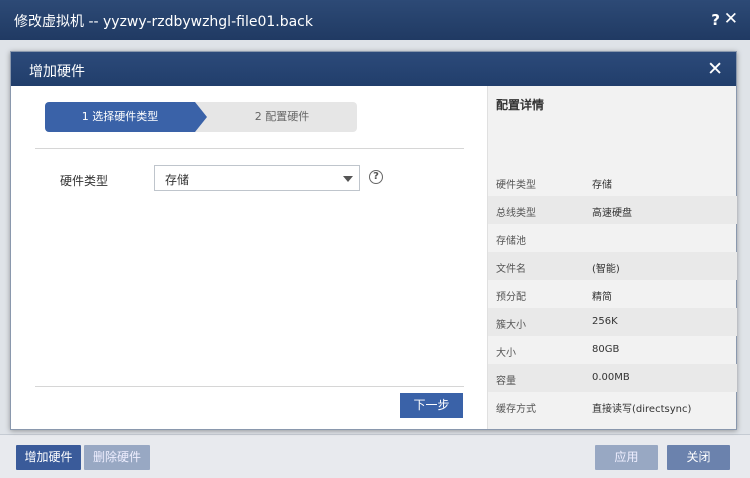 This screenshot has width=750, height=478. I want to click on detail-key: 容量, so click(506, 381).